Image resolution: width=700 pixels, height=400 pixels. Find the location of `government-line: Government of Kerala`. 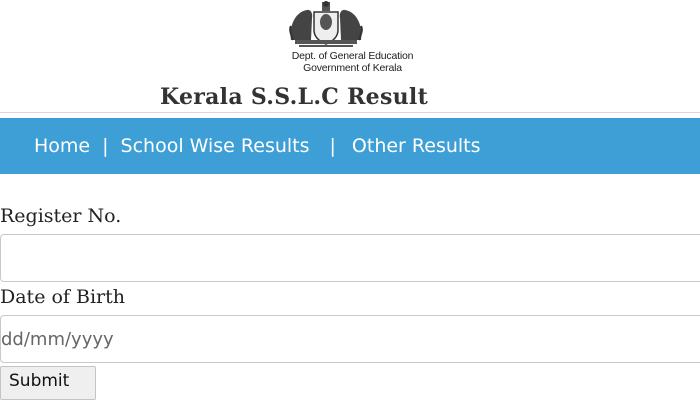

government-line: Government of Kerala is located at coordinates (352, 68).